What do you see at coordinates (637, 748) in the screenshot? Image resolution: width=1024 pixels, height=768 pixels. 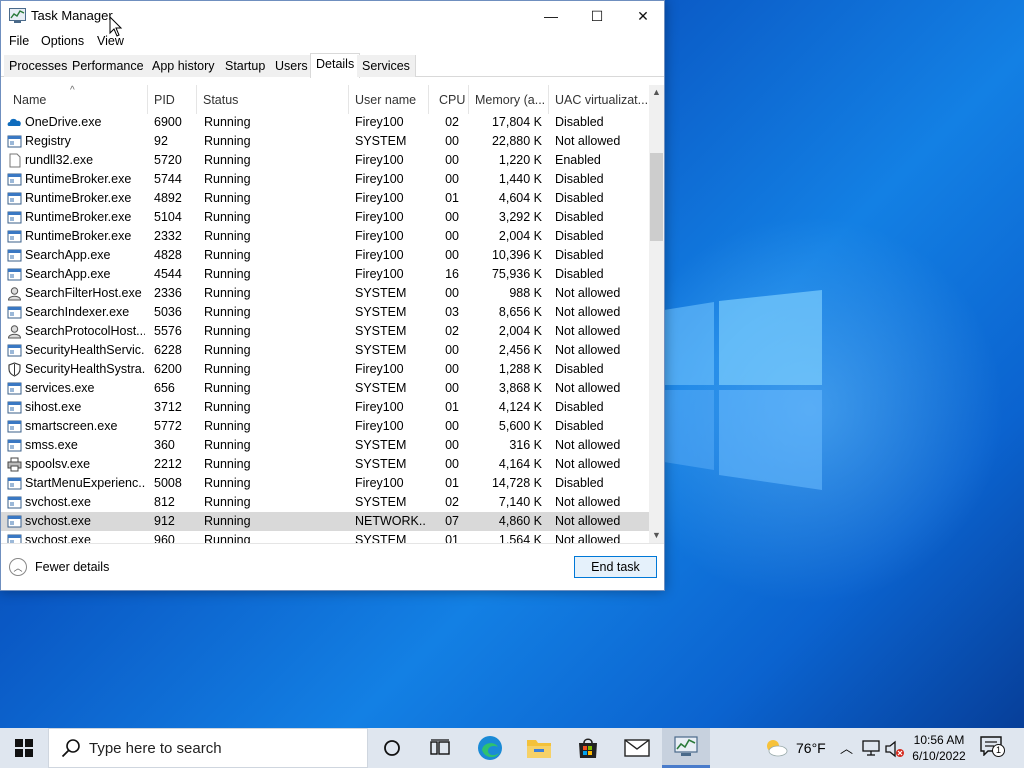 I see `mail-button` at bounding box center [637, 748].